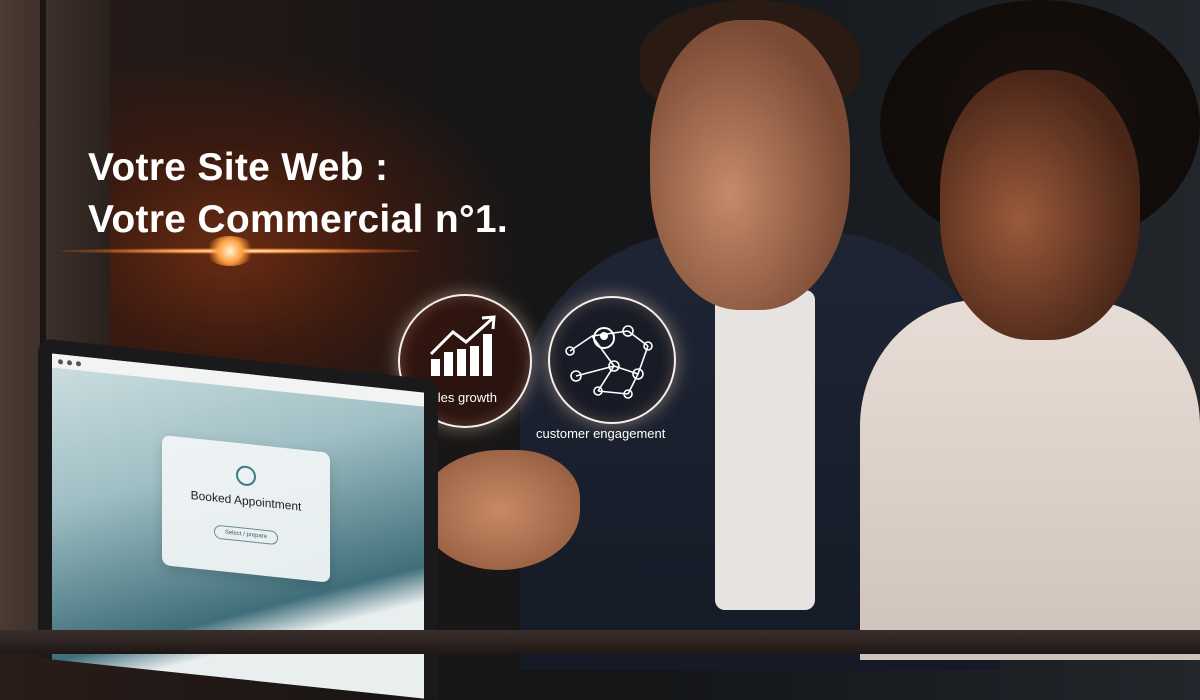 Image resolution: width=1200 pixels, height=700 pixels. I want to click on customer-engagement-label: customer engagement, so click(601, 433).